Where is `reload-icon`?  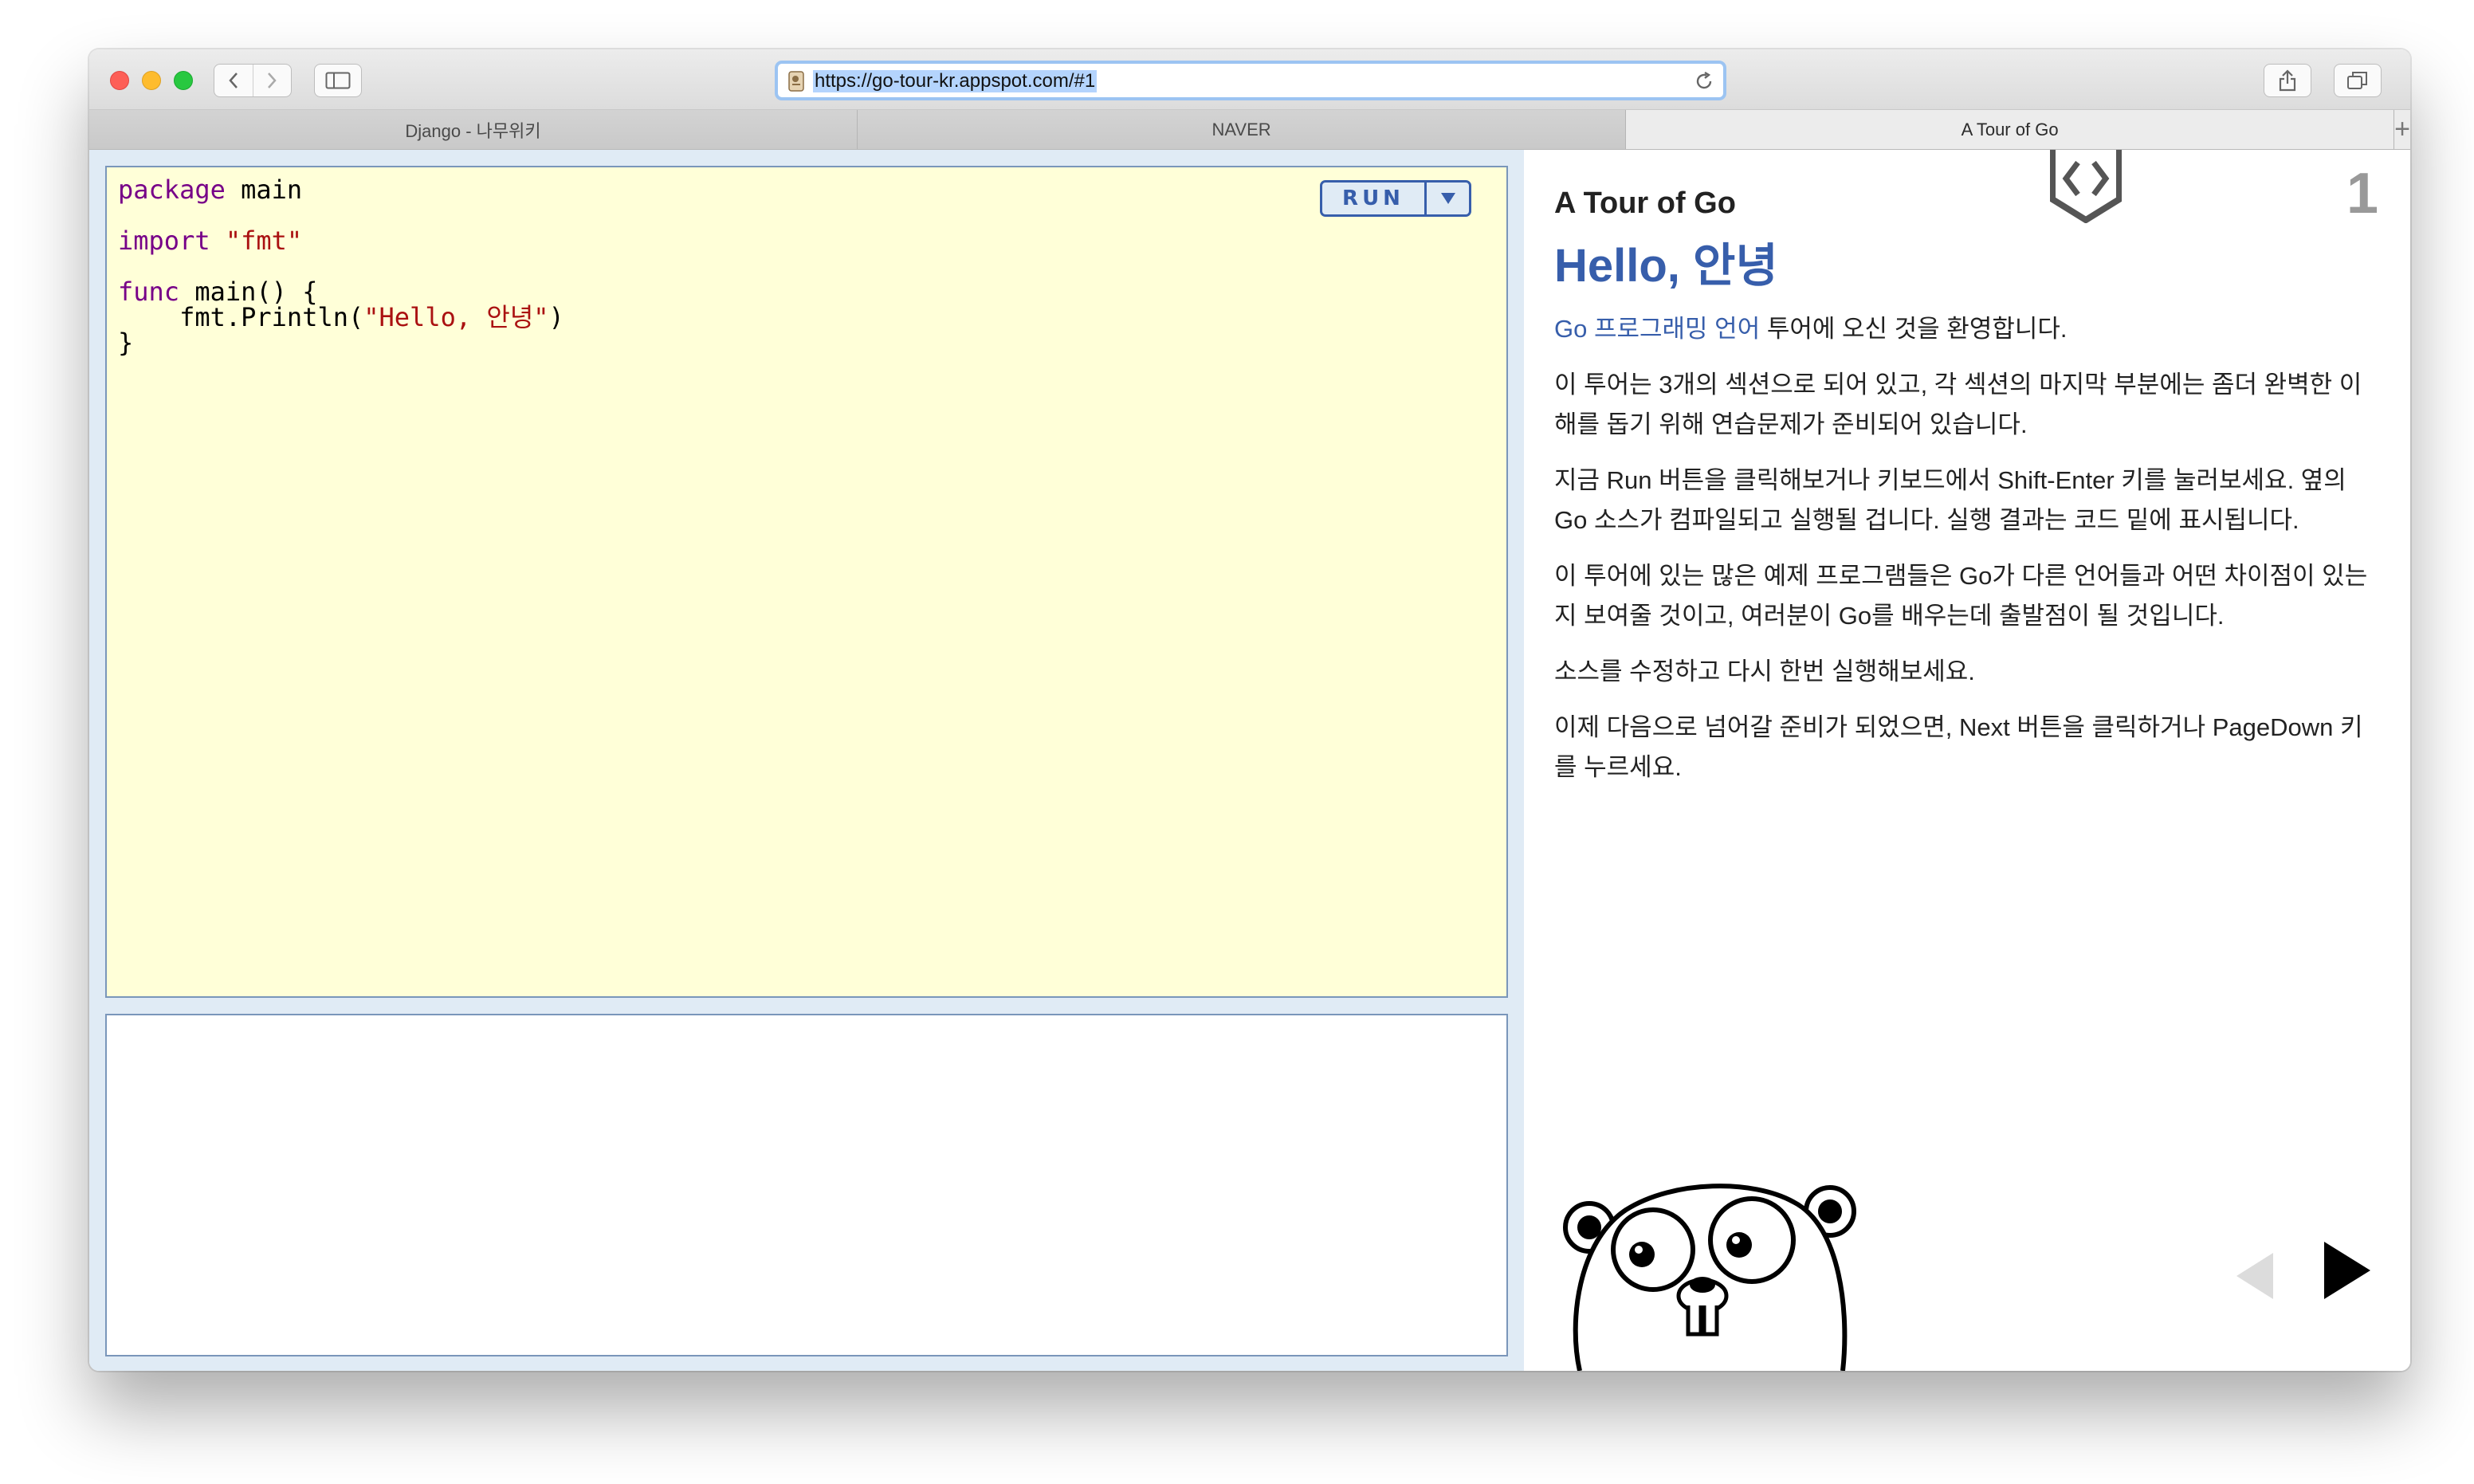
reload-icon is located at coordinates (1704, 81).